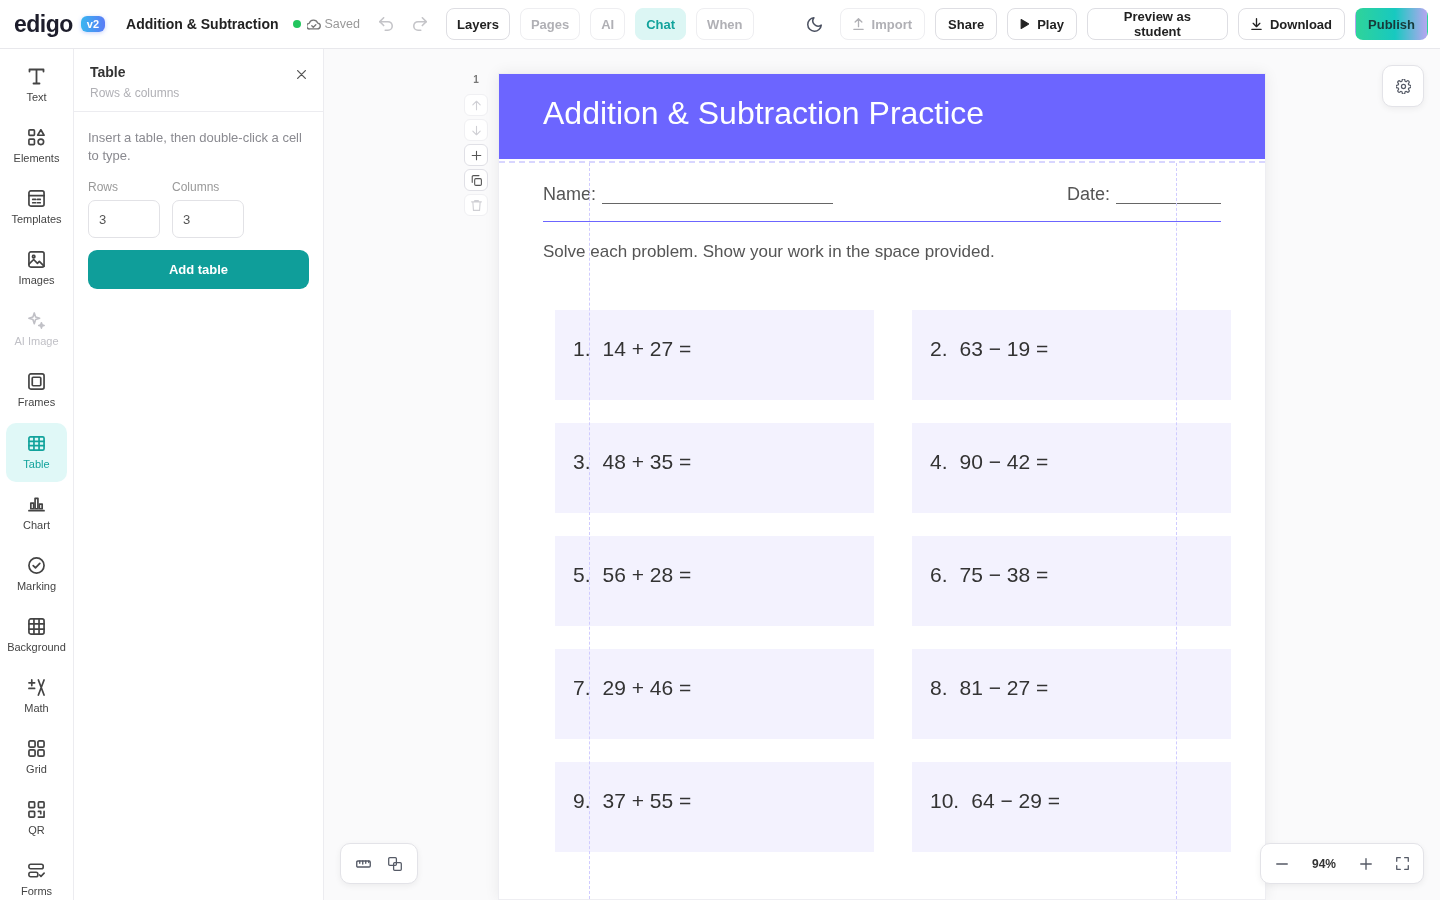 Image resolution: width=1440 pixels, height=900 pixels. I want to click on upload-icon, so click(858, 24).